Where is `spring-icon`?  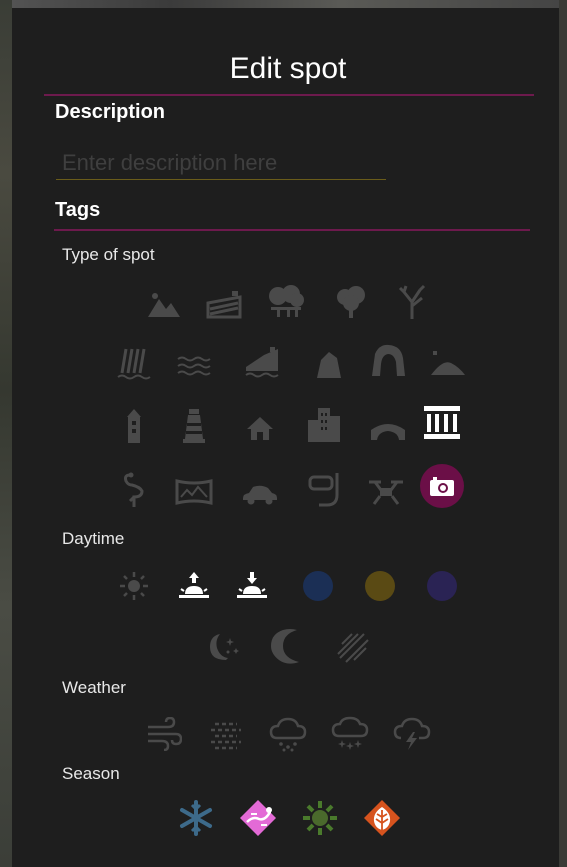 spring-icon is located at coordinates (258, 818).